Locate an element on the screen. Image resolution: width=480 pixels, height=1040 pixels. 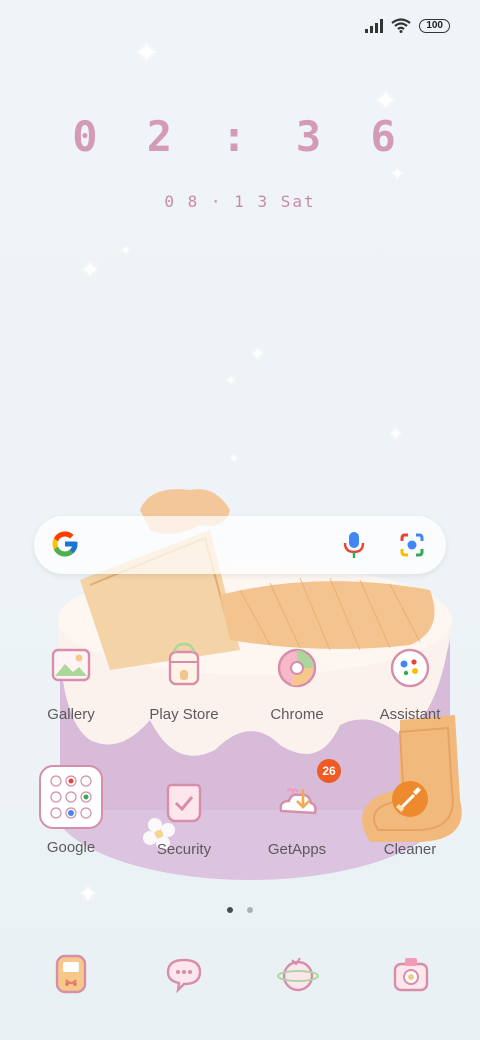
security-icon is located at coordinates (184, 803).